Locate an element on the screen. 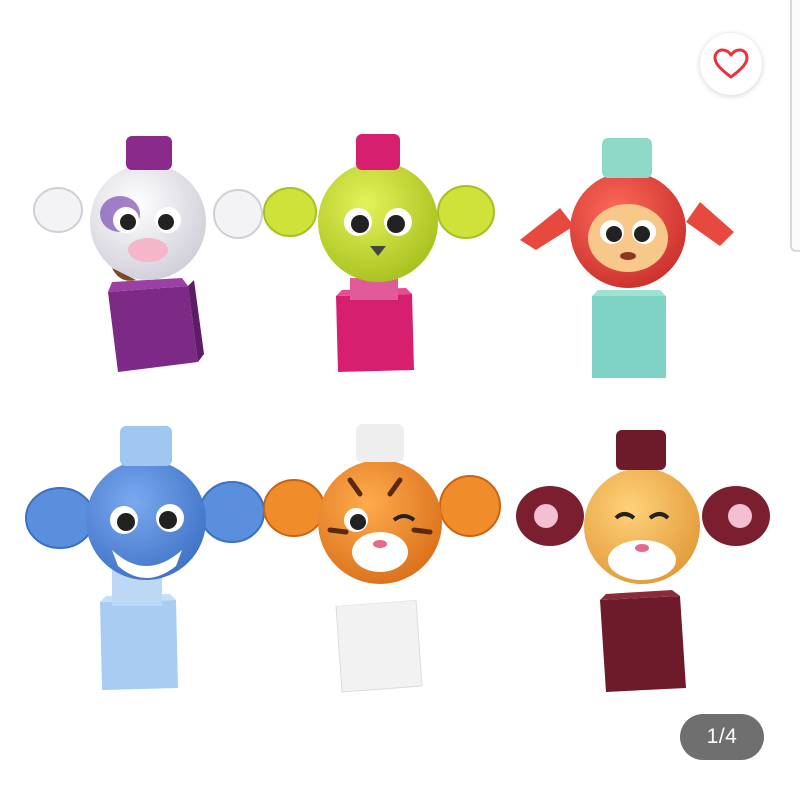 Image resolution: width=800 pixels, height=800 pixels. monkey-figure is located at coordinates (627, 258).